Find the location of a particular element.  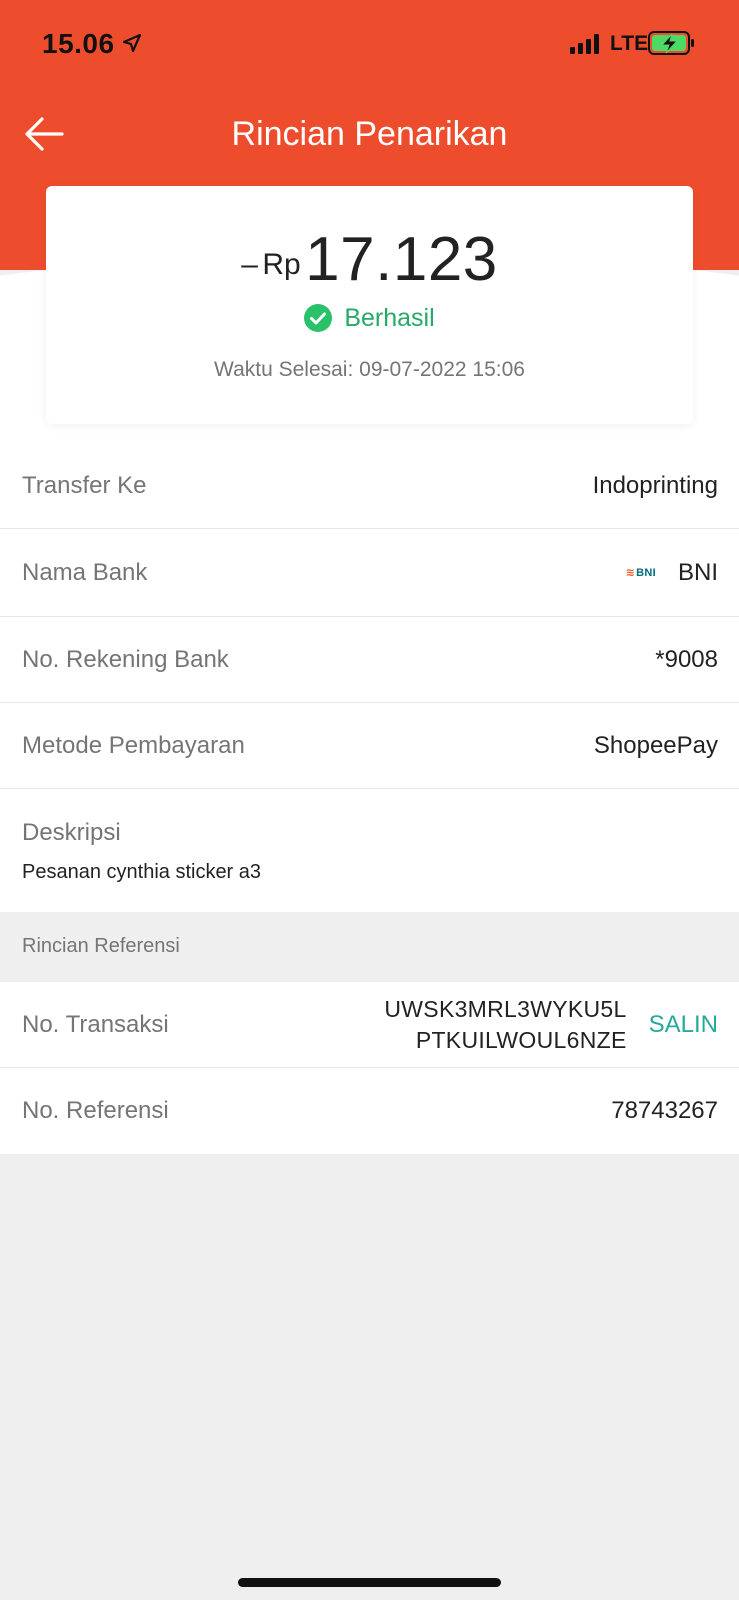

status-badge: Berhasil is located at coordinates (369, 318).